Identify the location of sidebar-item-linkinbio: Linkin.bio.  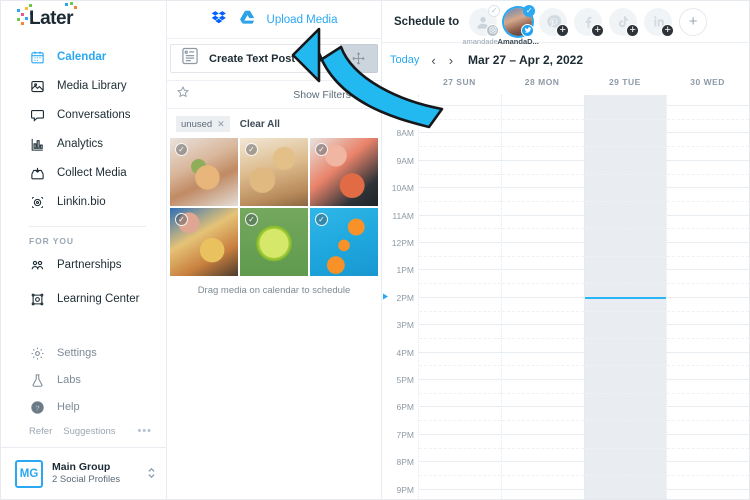
(83, 202).